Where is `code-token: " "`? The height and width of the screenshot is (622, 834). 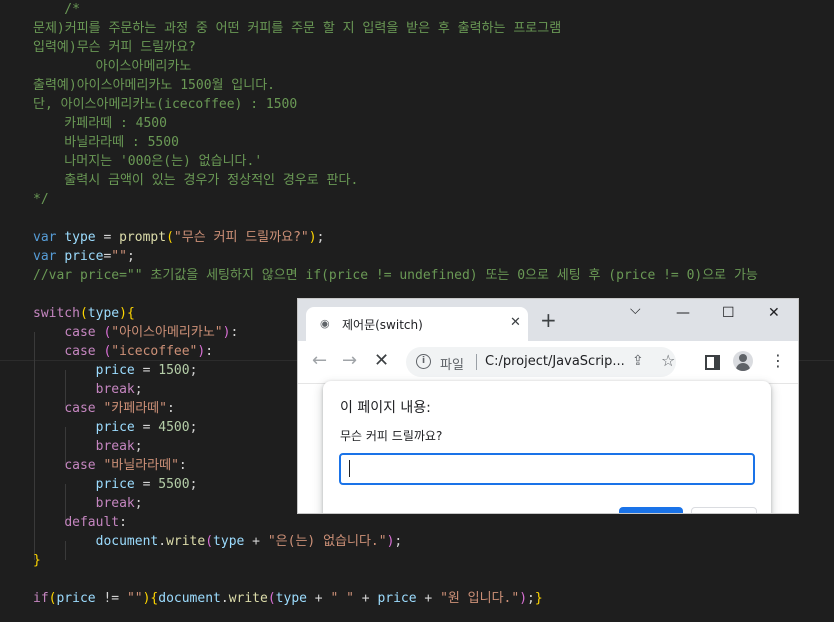
code-token: " " is located at coordinates (342, 598).